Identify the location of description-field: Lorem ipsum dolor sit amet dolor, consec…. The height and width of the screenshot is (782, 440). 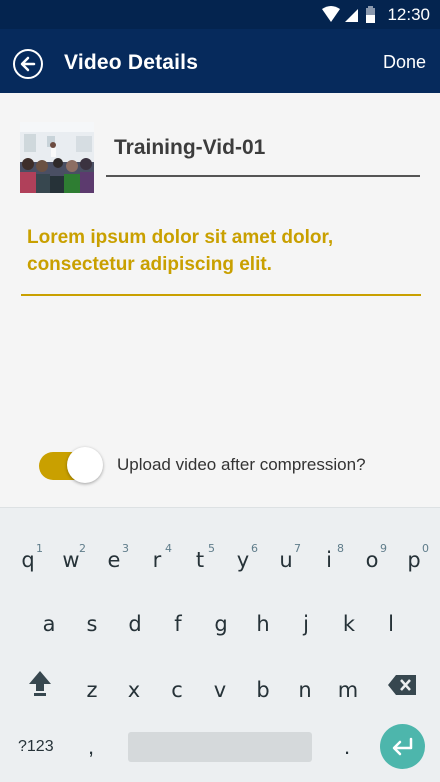
(217, 251).